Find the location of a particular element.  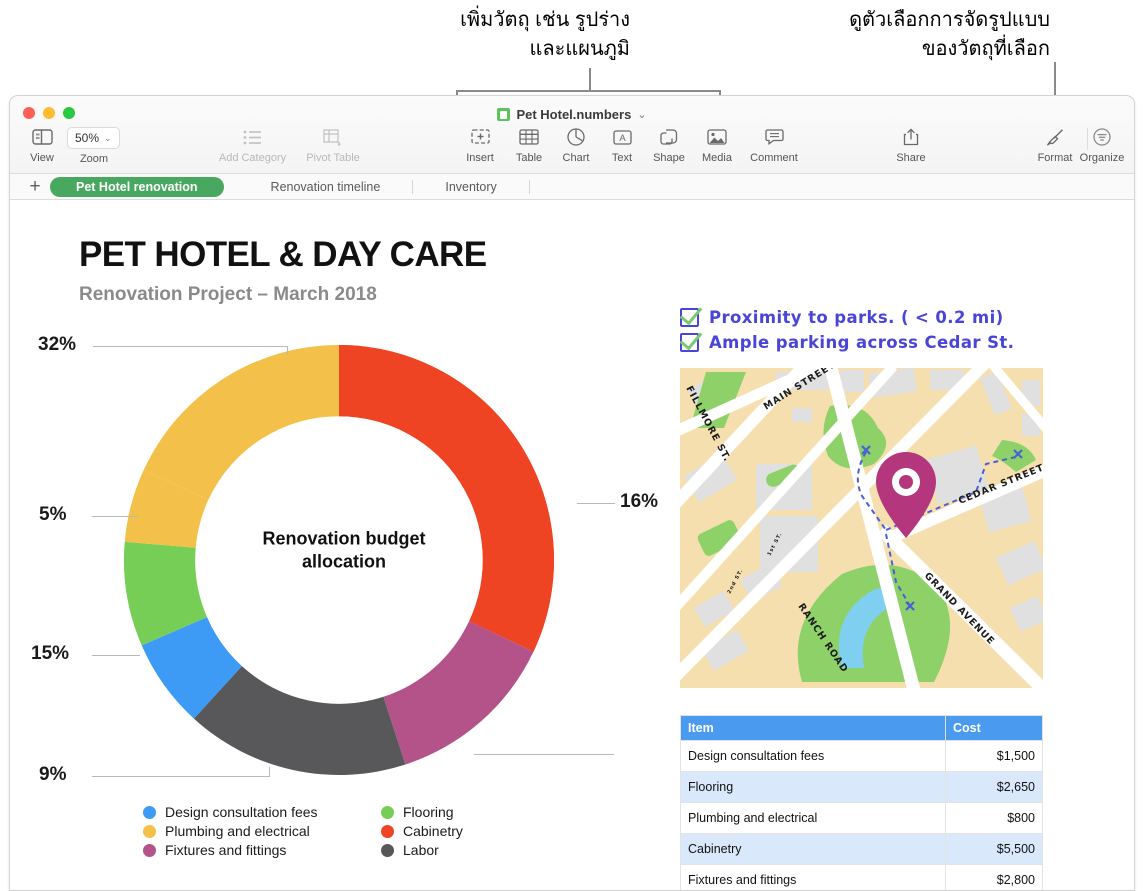

legend-item: Plumbing and electrical is located at coordinates (253, 831).